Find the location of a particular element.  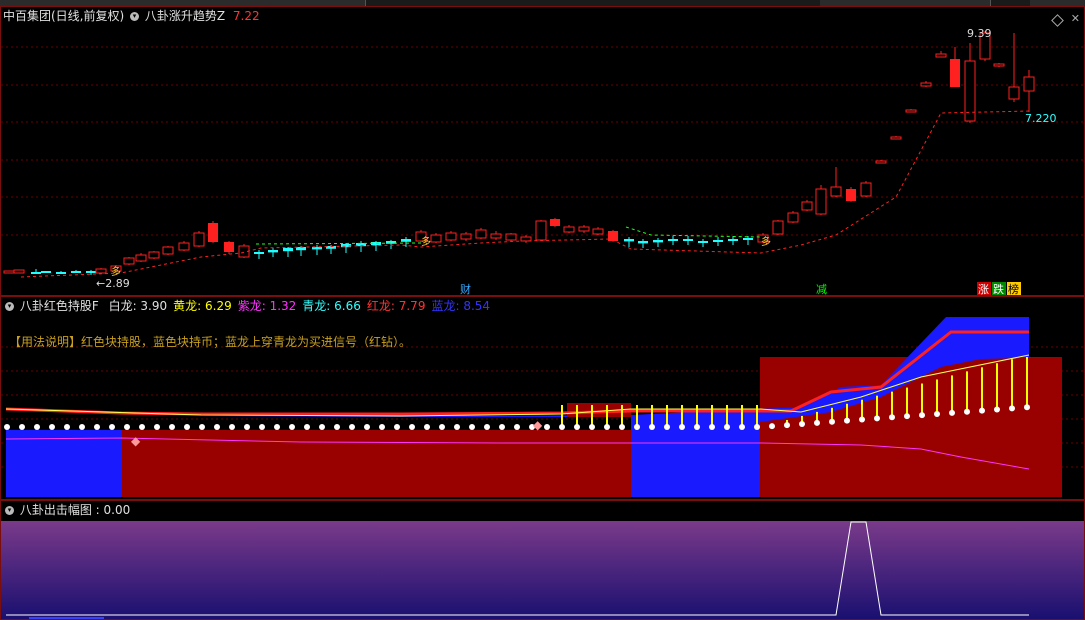

close-icon: ✕ is located at coordinates (1075, 18).